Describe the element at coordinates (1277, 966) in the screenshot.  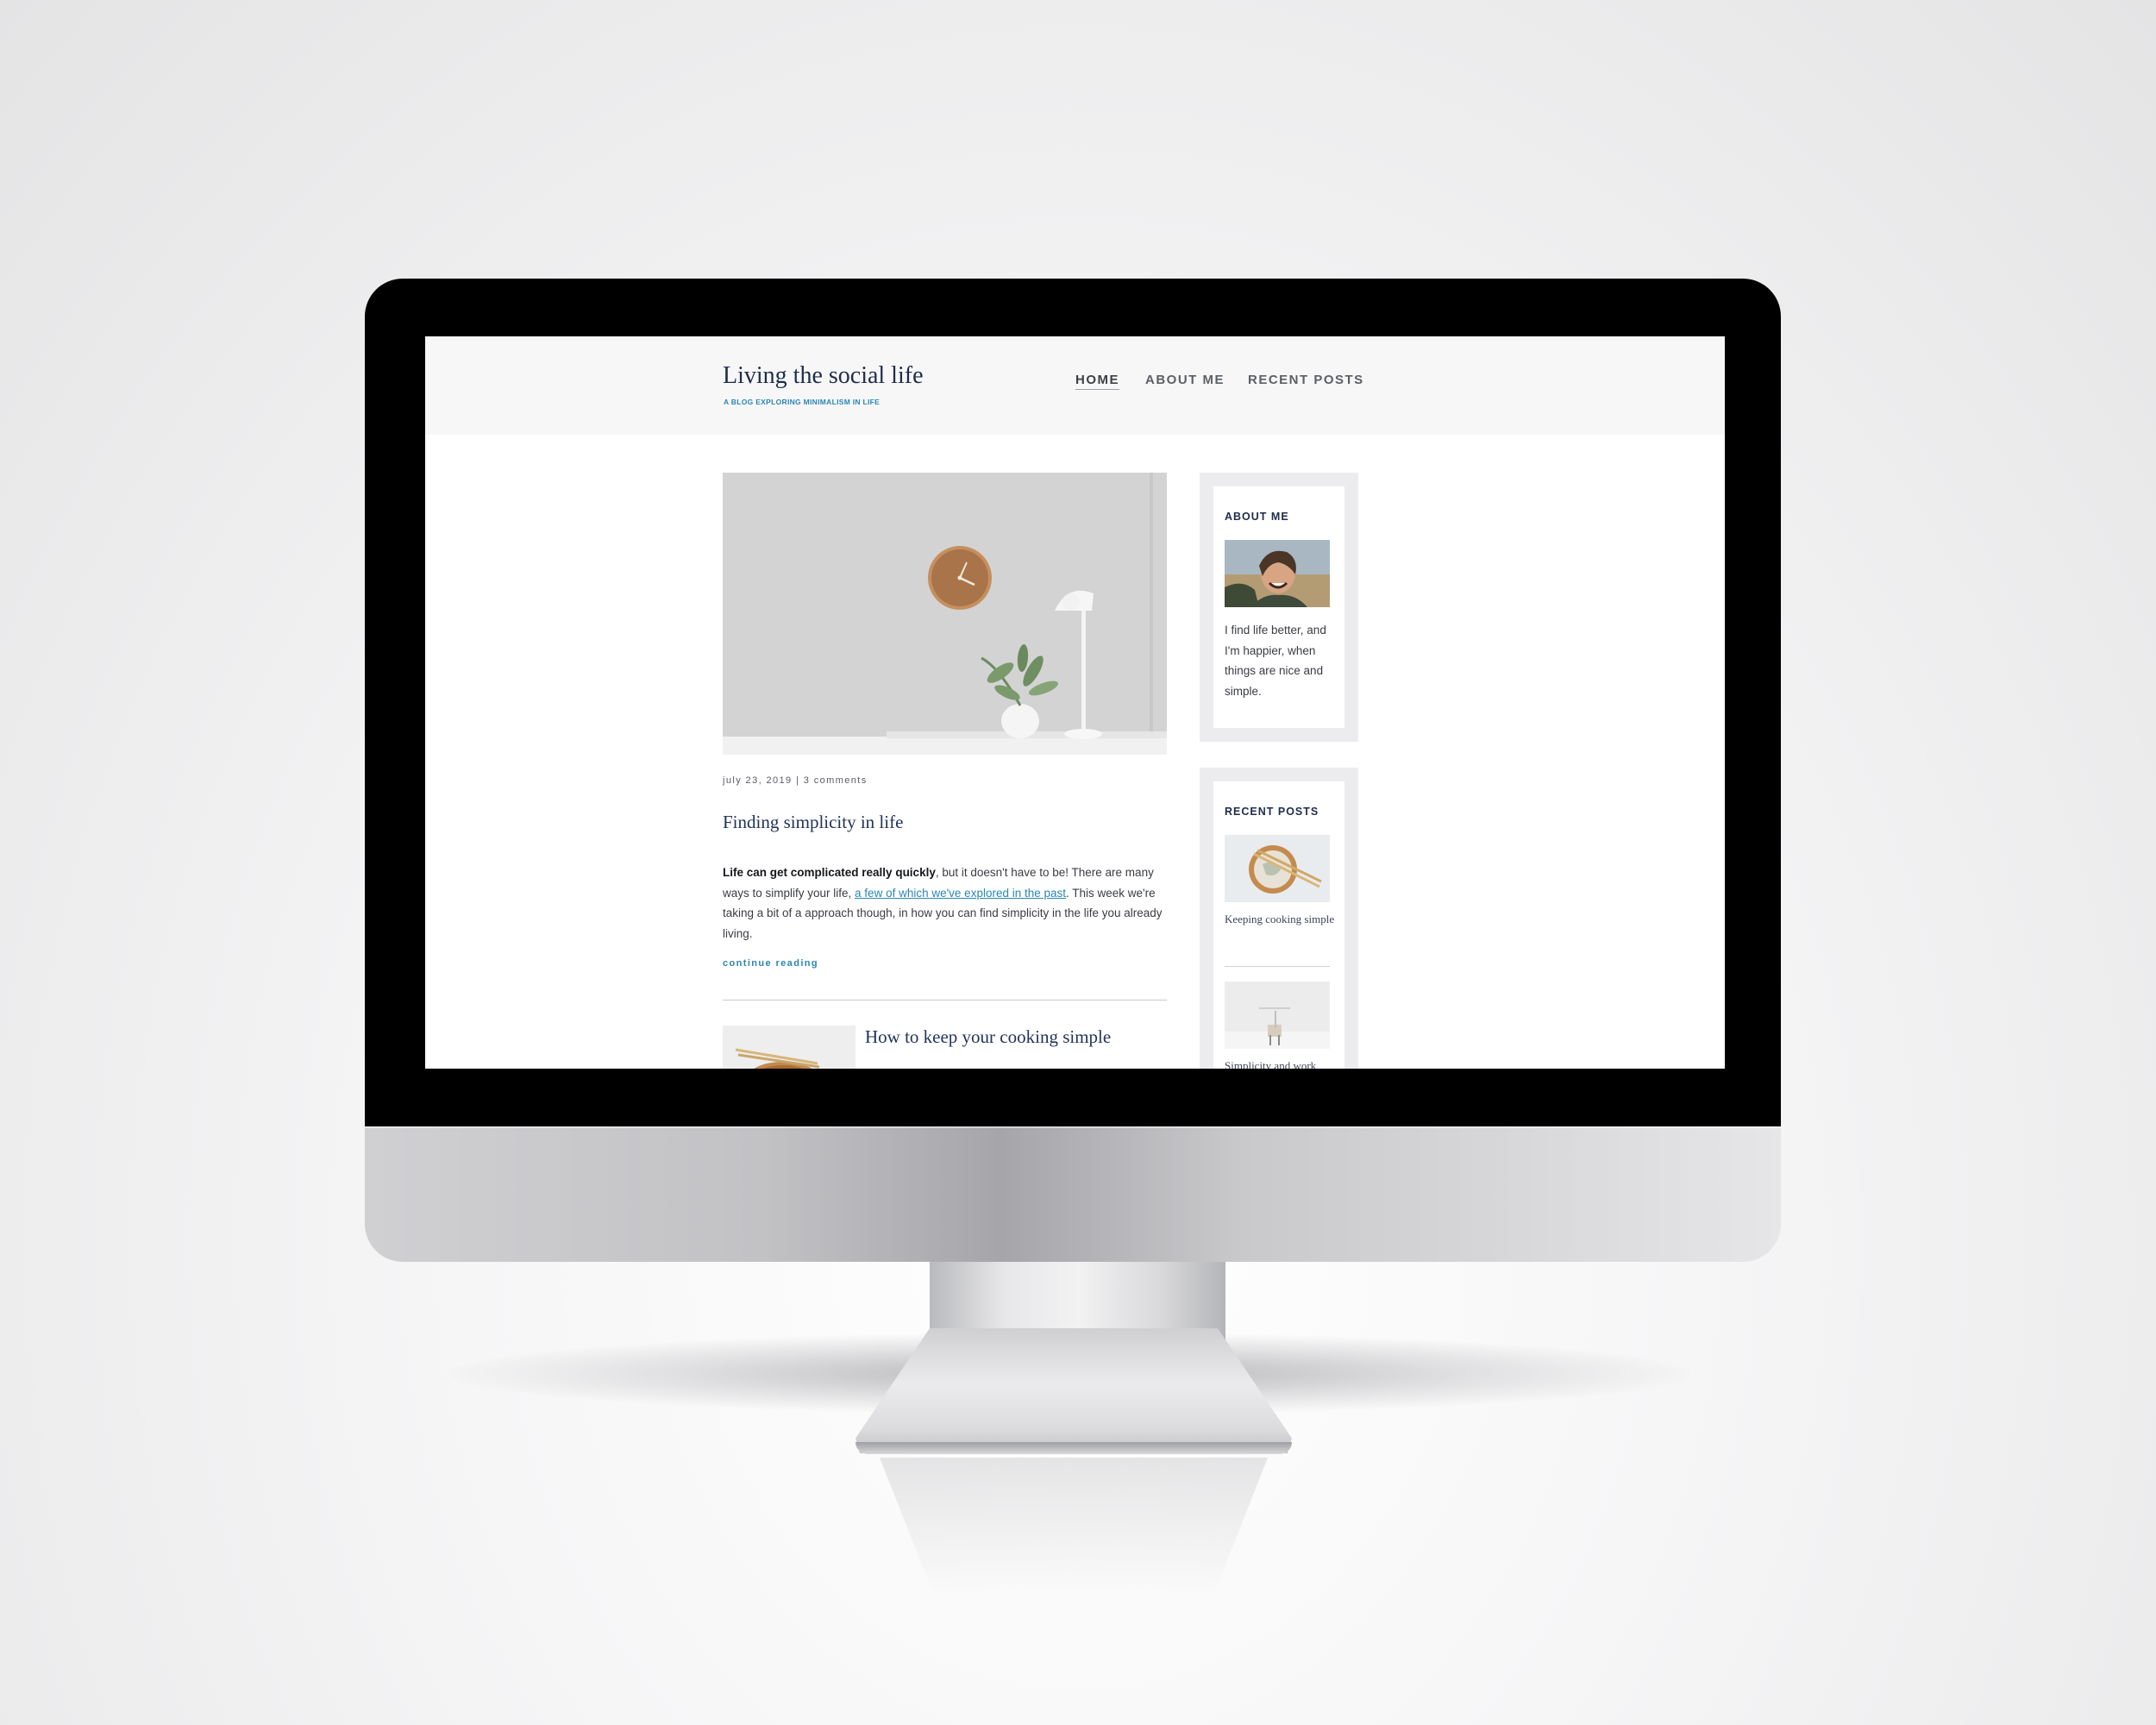
I see `recent-post-divider` at that location.